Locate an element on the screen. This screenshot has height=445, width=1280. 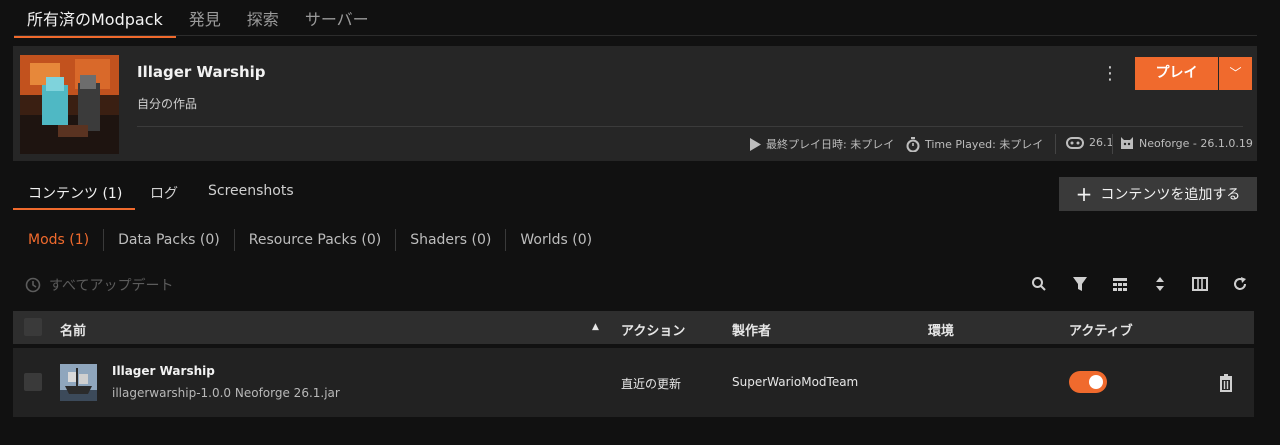
filter-resource-packs: Resource Packs (0) is located at coordinates (315, 240).